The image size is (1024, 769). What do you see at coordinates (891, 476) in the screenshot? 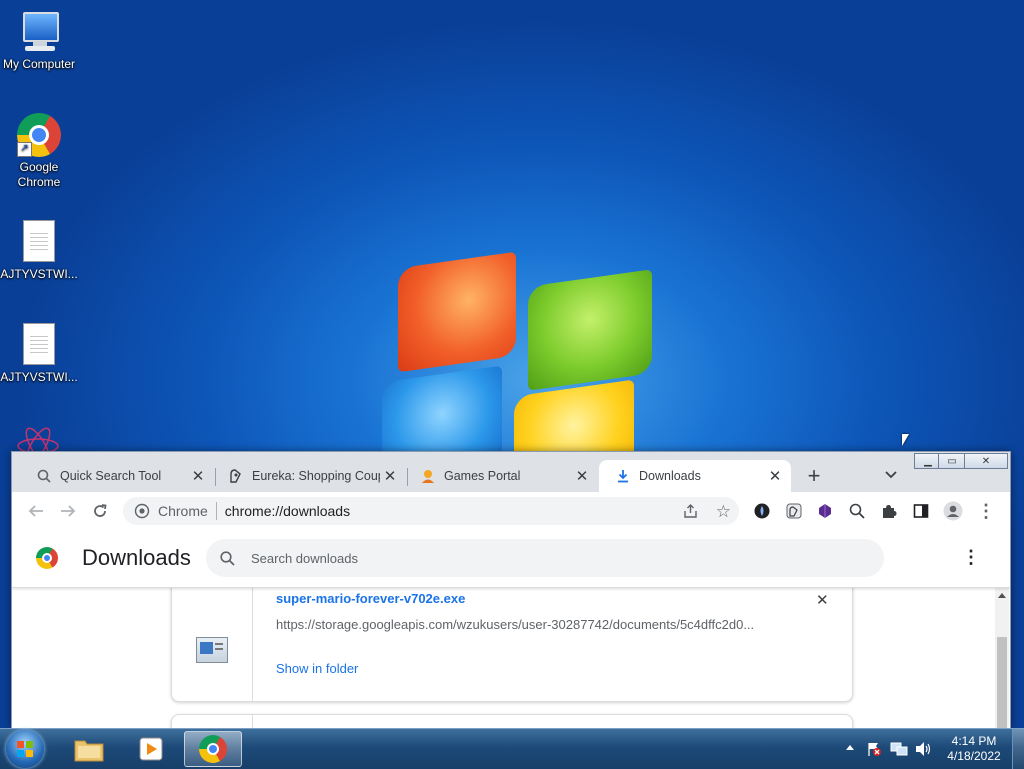
I see `tab-search-chevron-icon` at bounding box center [891, 476].